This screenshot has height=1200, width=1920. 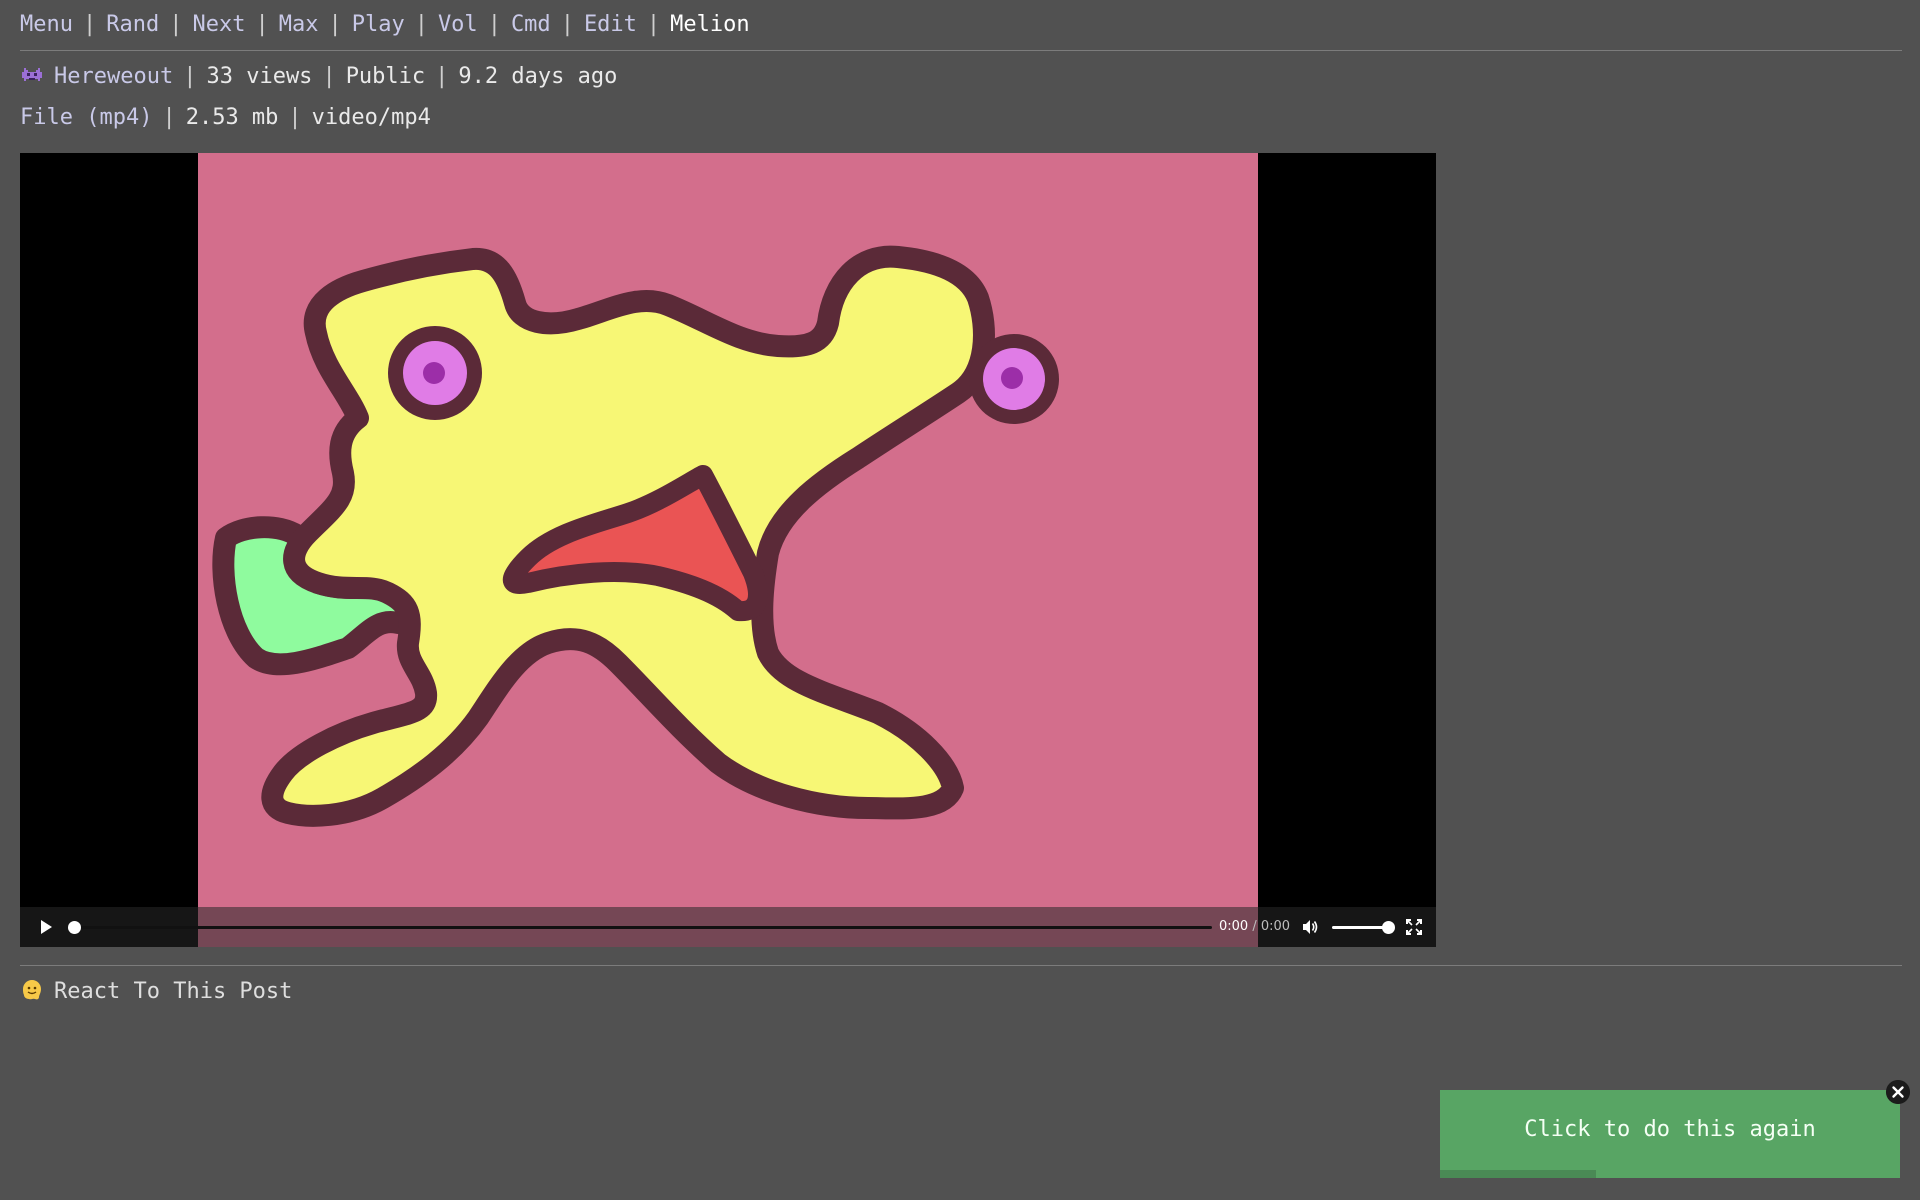 What do you see at coordinates (218, 24) in the screenshot?
I see `nav-next: Next` at bounding box center [218, 24].